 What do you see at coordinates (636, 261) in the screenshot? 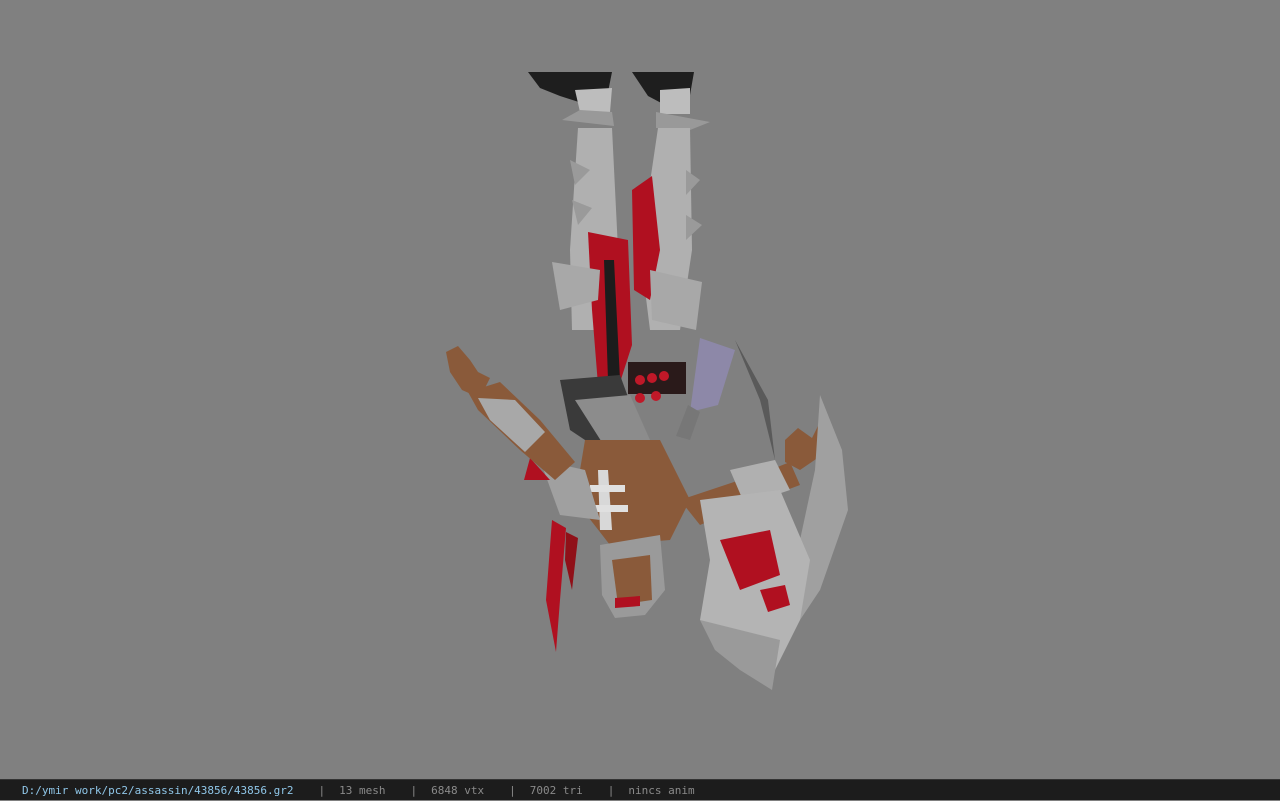
I see `legs` at bounding box center [636, 261].